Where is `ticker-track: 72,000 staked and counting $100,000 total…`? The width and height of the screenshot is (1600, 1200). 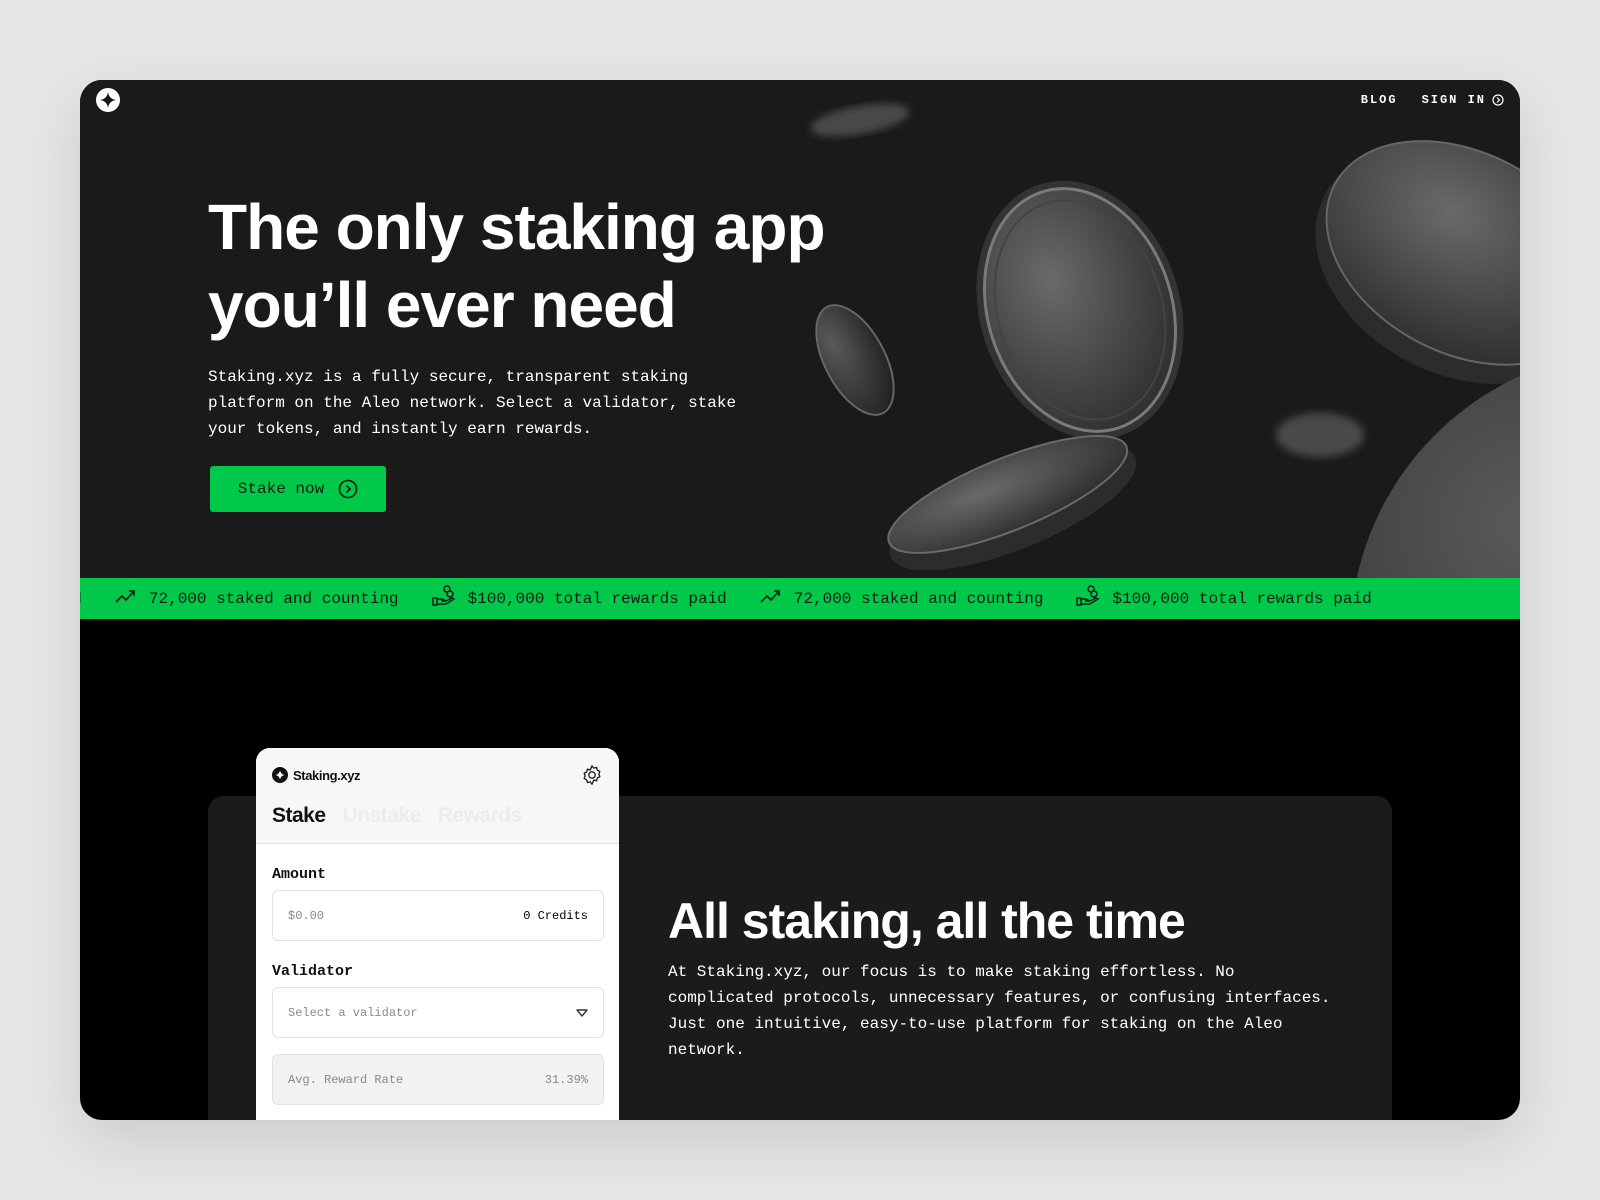
ticker-track: 72,000 staked and counting $100,000 total… is located at coordinates (742, 598).